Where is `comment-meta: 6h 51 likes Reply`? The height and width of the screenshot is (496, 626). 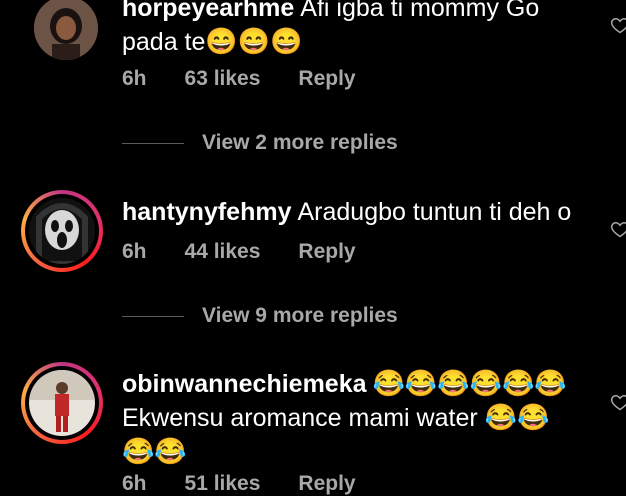 comment-meta: 6h 51 likes Reply is located at coordinates (239, 484).